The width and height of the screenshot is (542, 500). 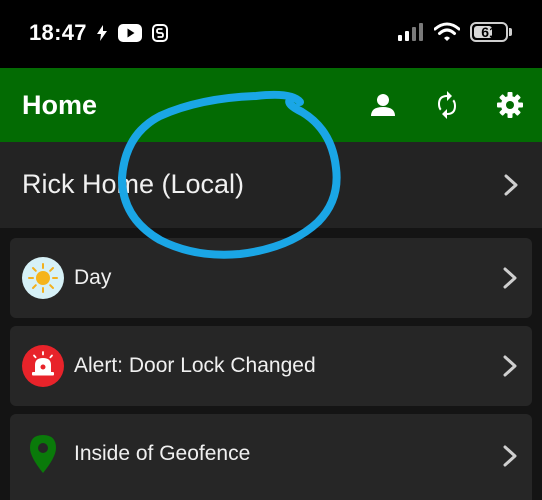 I want to click on alarm-icon-wrapper, so click(x=43, y=366).